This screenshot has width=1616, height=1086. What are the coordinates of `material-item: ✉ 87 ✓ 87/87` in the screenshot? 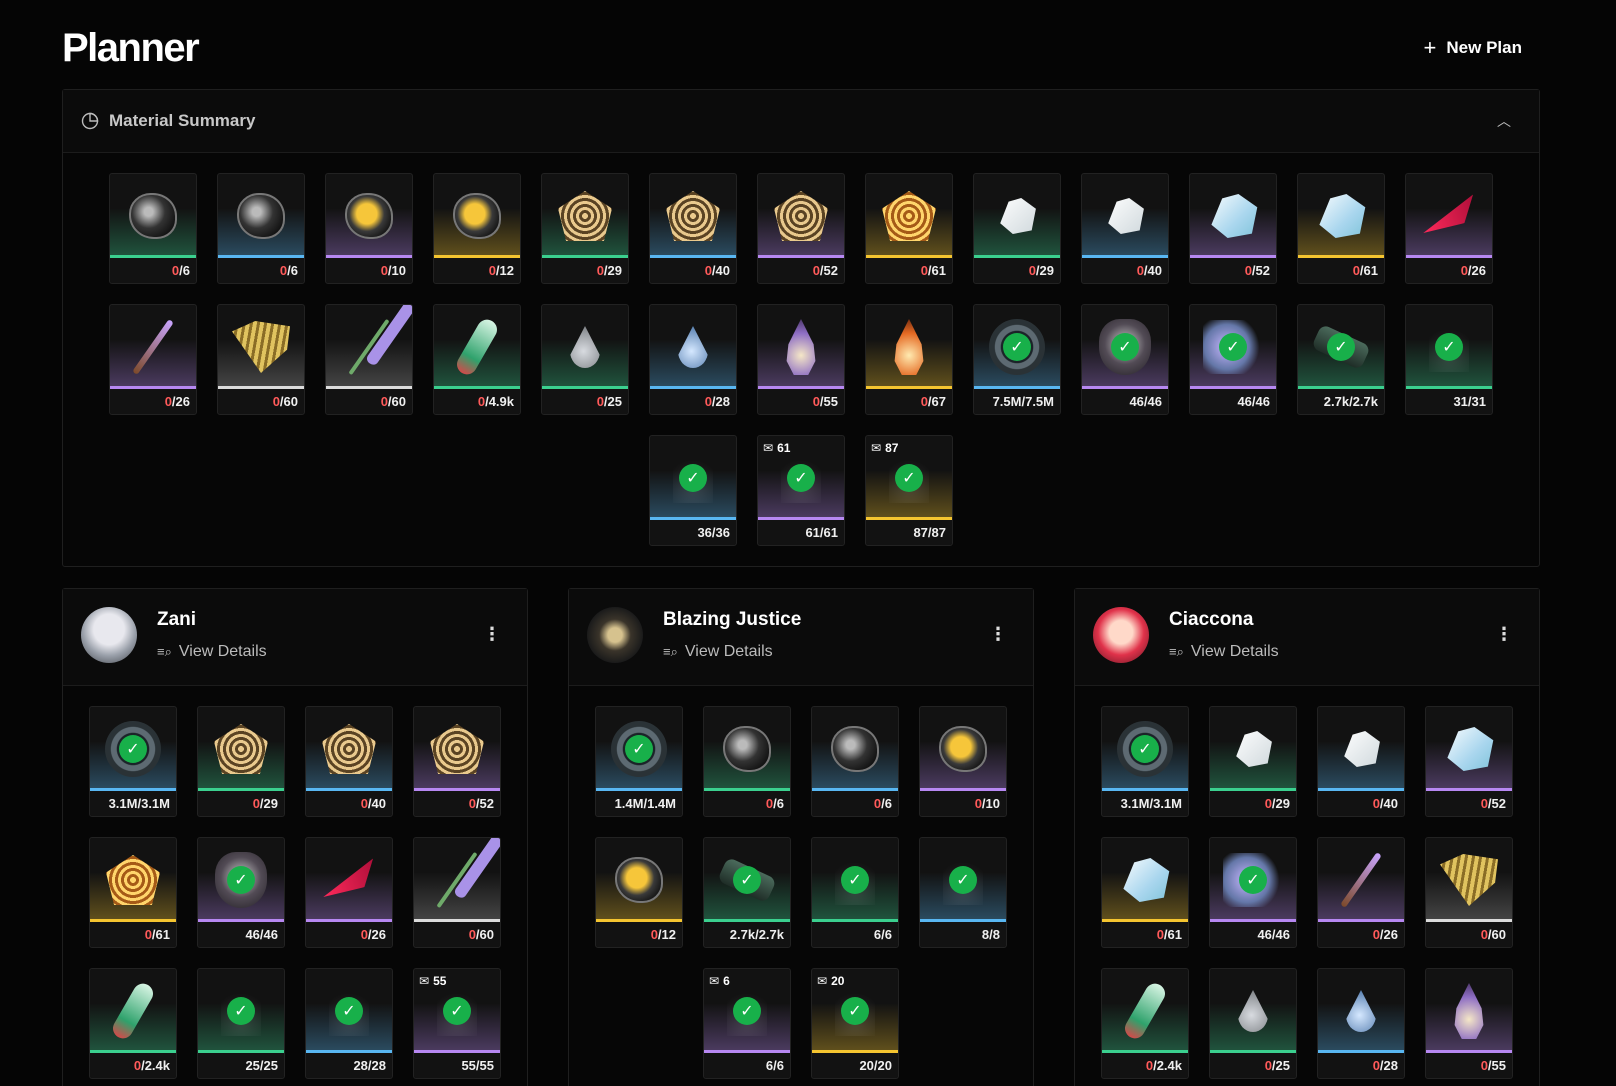 It's located at (909, 490).